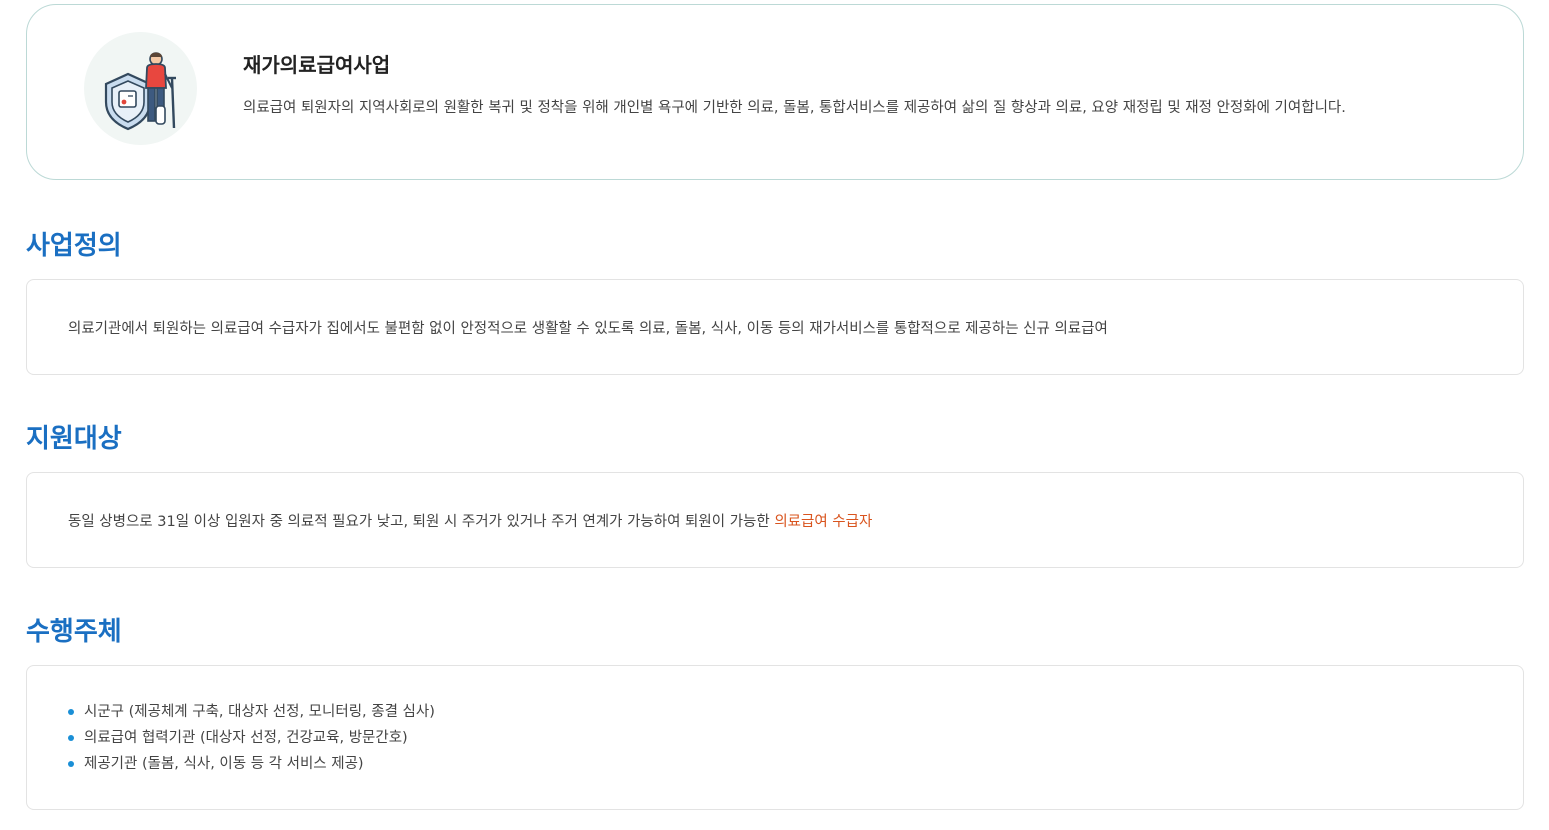 The height and width of the screenshot is (830, 1549). What do you see at coordinates (224, 764) in the screenshot?
I see `list-item-text: 제공기관 (돌봄, 식사, 이동 등 각 서비스 제공)` at bounding box center [224, 764].